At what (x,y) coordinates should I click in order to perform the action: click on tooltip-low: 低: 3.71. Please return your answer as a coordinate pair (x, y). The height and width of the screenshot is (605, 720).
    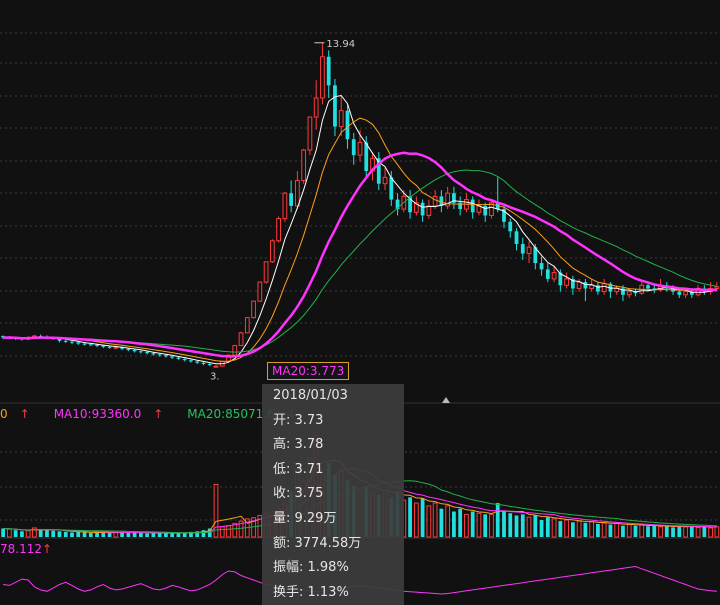
    Looking at the image, I should click on (298, 469).